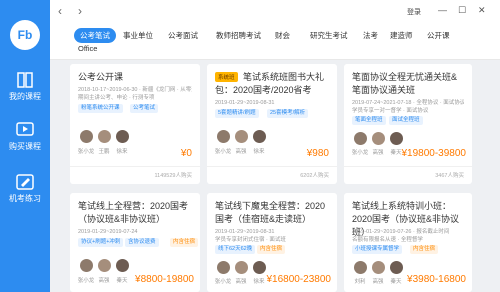 The width and height of the screenshot is (500, 292). What do you see at coordinates (288, 113) in the screenshot?
I see `course-tag: 25套模考/解析` at bounding box center [288, 113].